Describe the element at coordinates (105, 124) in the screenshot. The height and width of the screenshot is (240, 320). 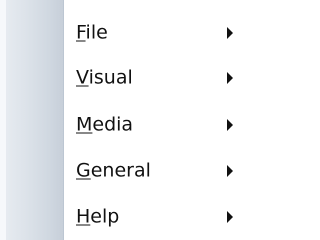
I see `menu-item-label: Media` at that location.